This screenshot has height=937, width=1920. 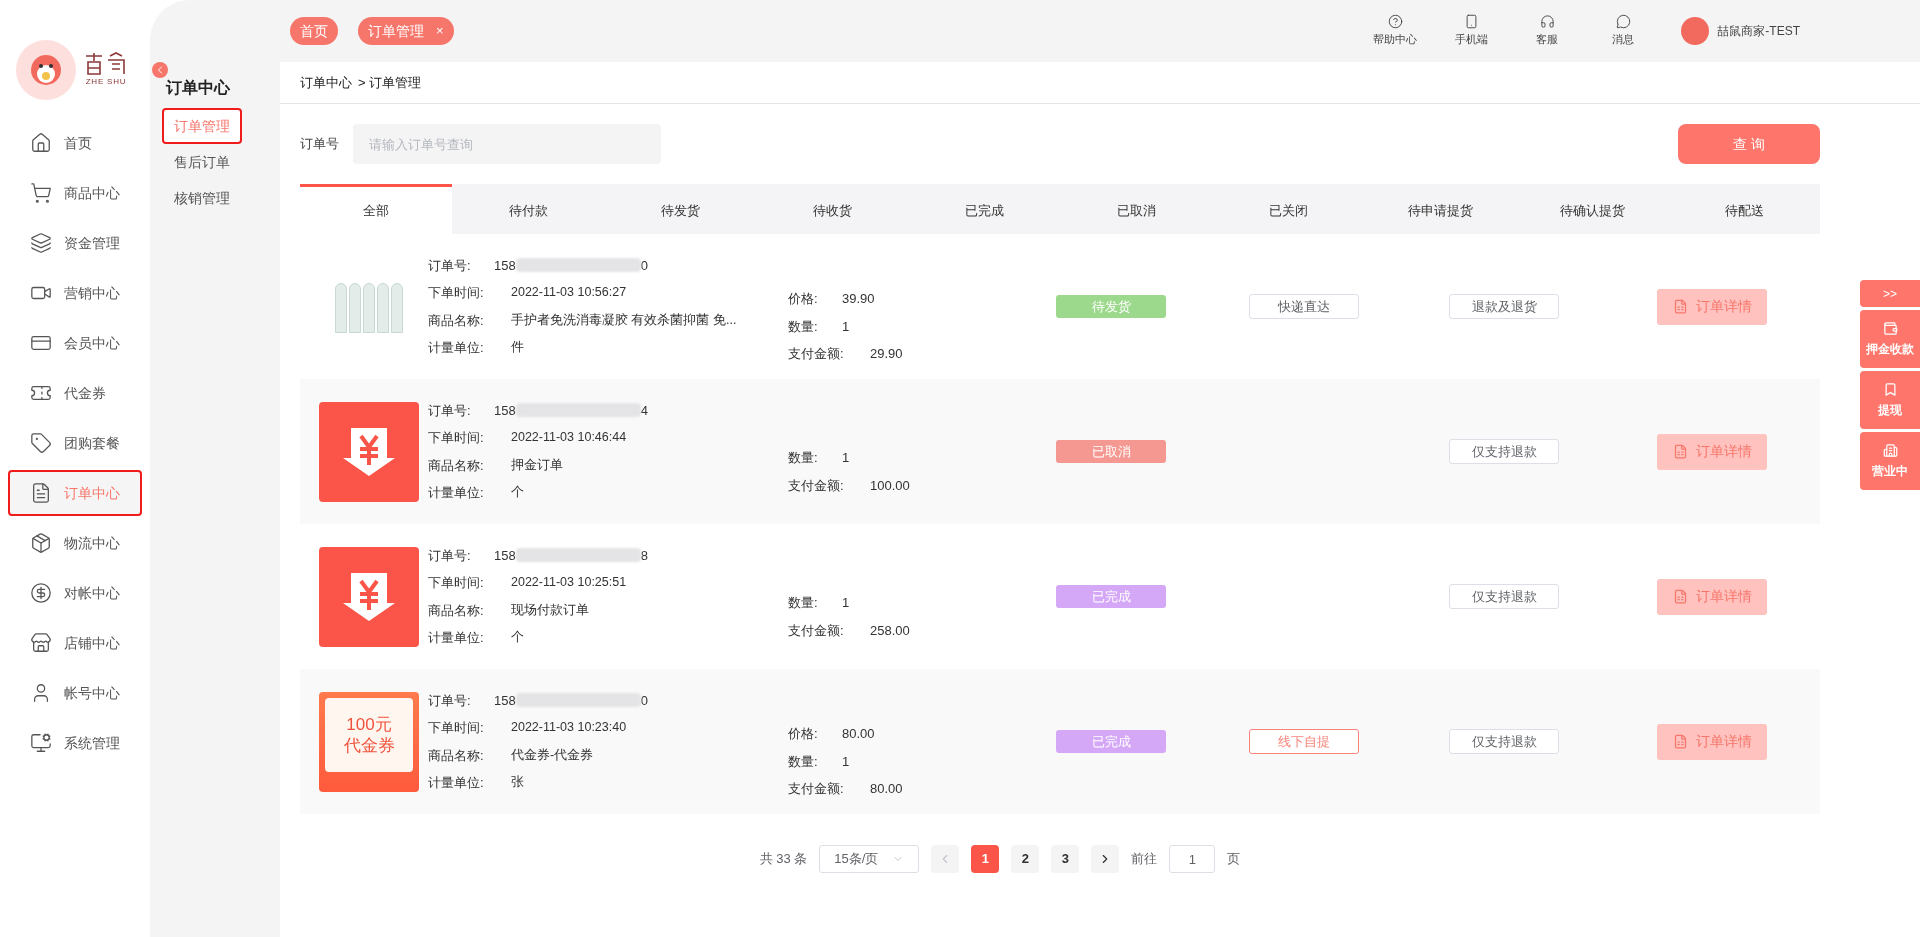 I want to click on breadcrumb-item: > 订单管理, so click(x=390, y=82).